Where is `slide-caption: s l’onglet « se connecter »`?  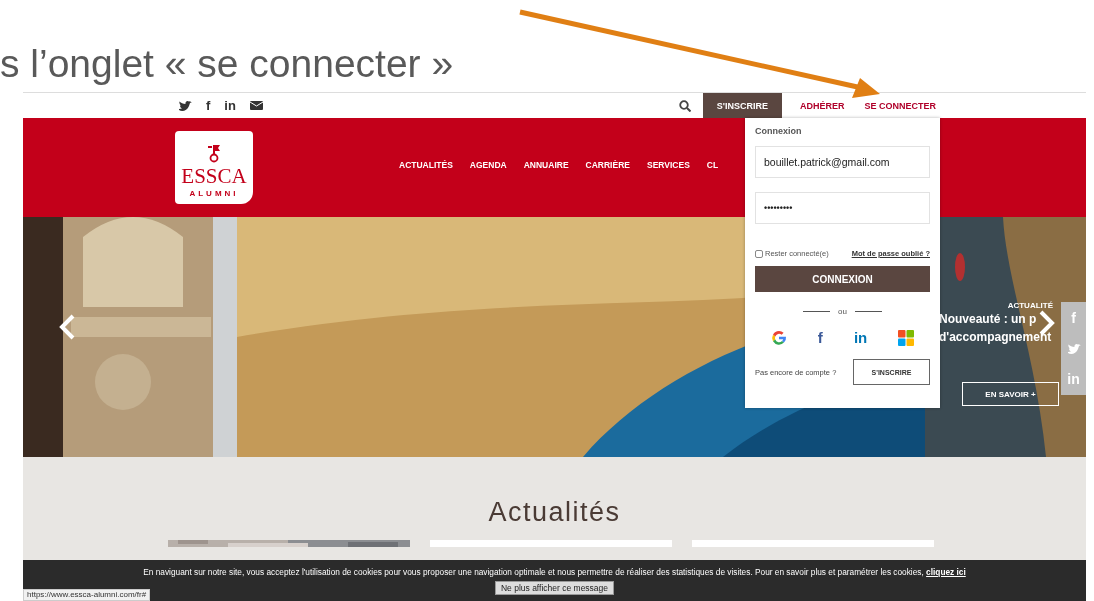 slide-caption: s l’onglet « se connecter » is located at coordinates (227, 64).